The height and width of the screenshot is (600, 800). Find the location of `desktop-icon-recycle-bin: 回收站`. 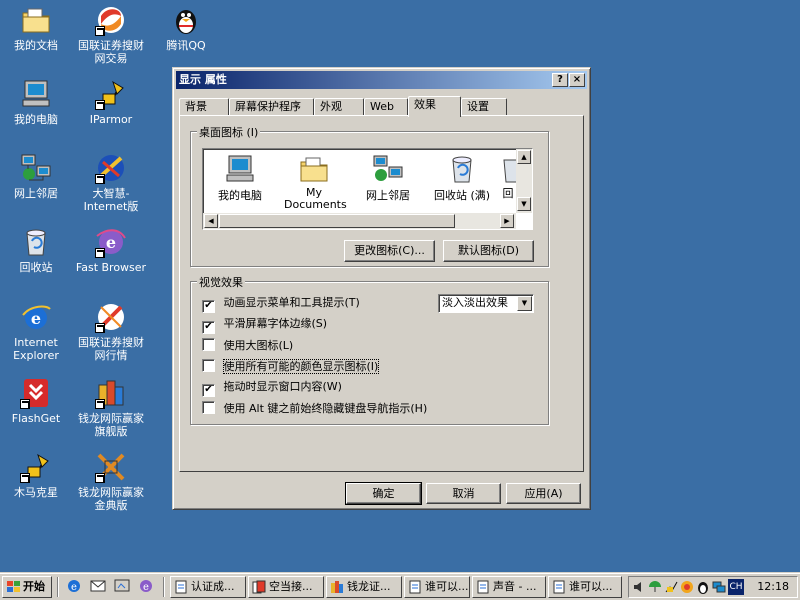

desktop-icon-recycle-bin: 回收站 is located at coordinates (37, 250).